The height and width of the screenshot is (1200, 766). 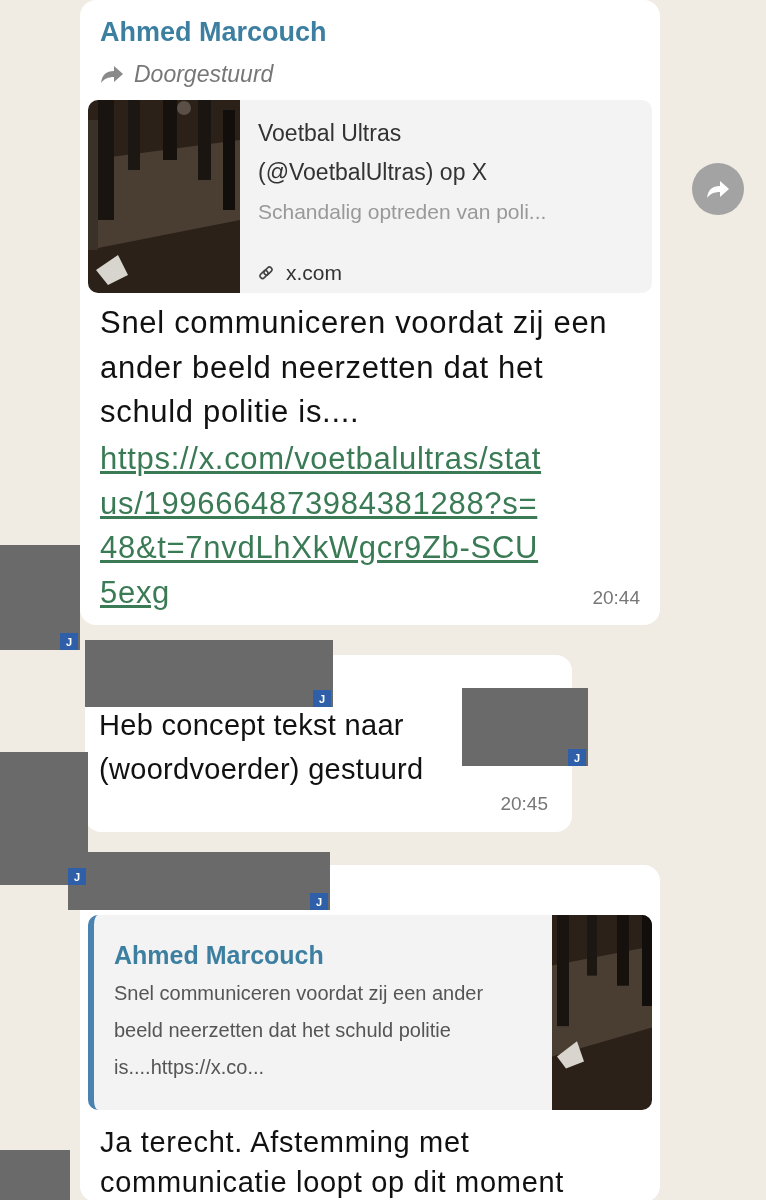 I want to click on message-link: https://x.com/voetbalultras/status/1996664873984381288?s=48&t=7nvdLhXkWgcr9Zb-SCU5exg, so click(x=325, y=526).